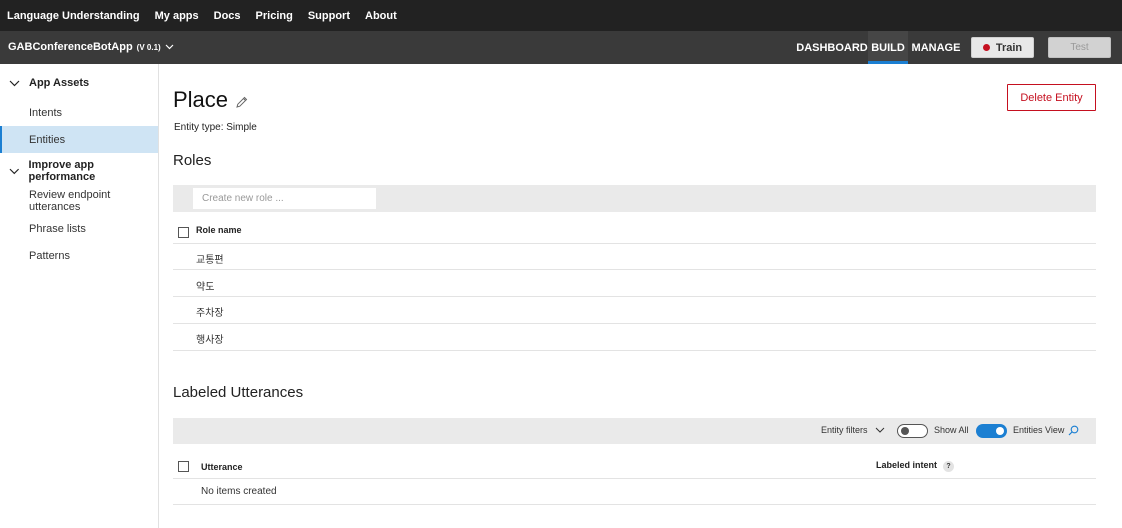 Image resolution: width=1122 pixels, height=528 pixels. What do you see at coordinates (177, 16) in the screenshot?
I see `nav-my-apps: My apps` at bounding box center [177, 16].